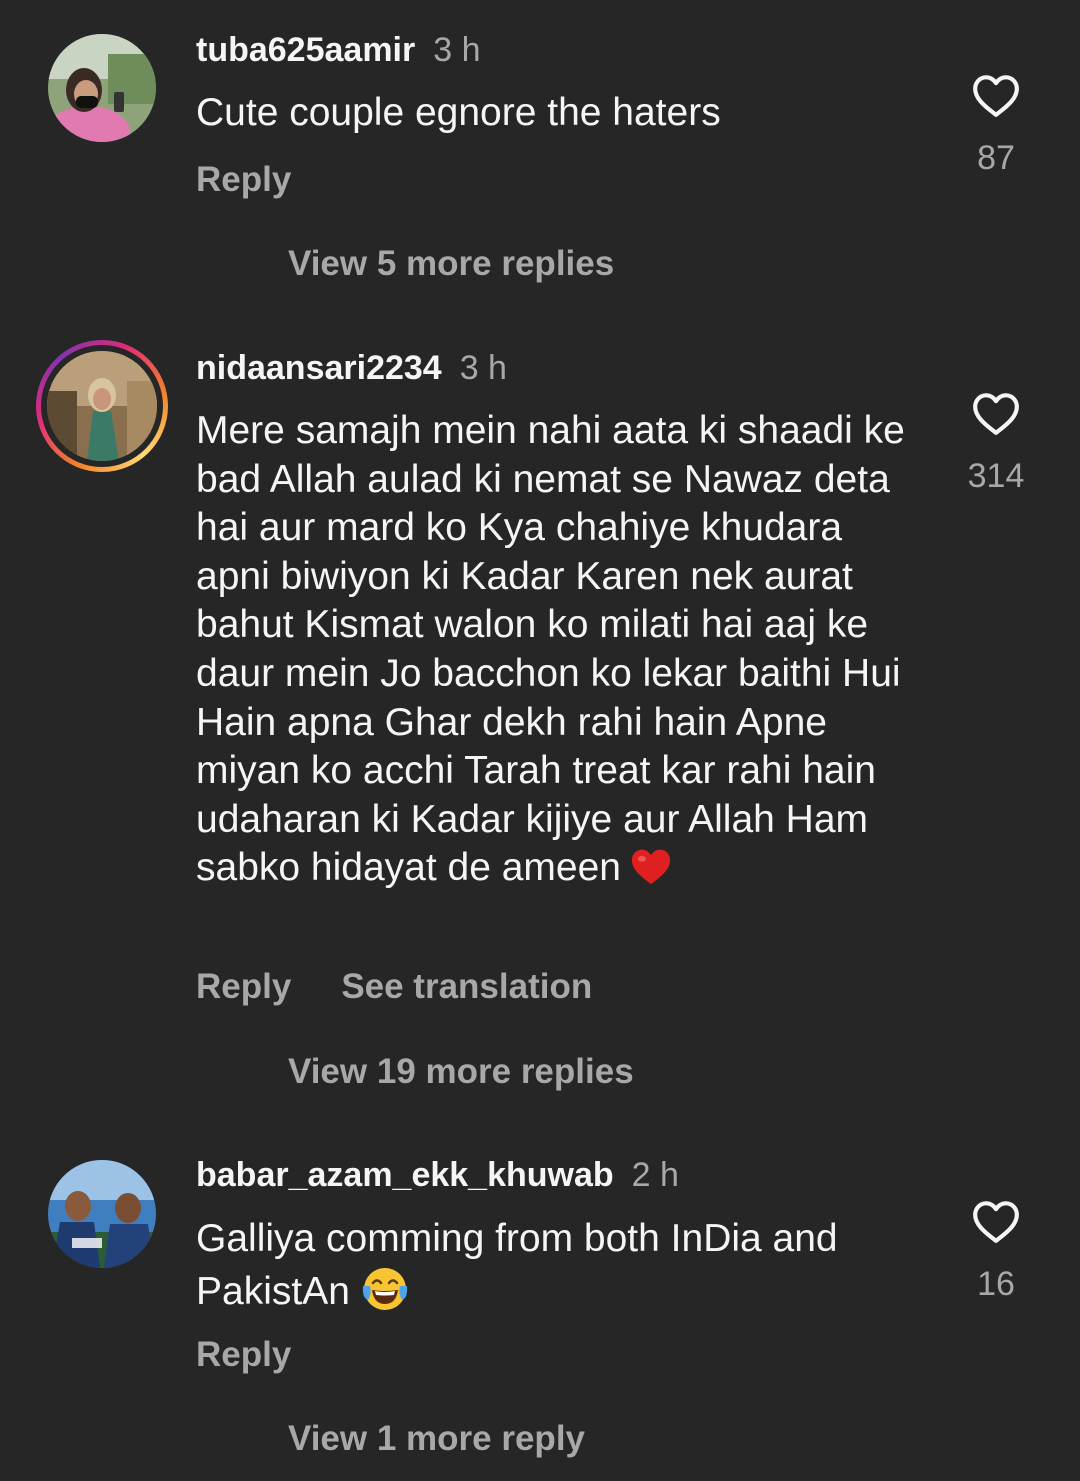 The width and height of the screenshot is (1080, 1481). I want to click on avatar-story-ring, so click(102, 406).